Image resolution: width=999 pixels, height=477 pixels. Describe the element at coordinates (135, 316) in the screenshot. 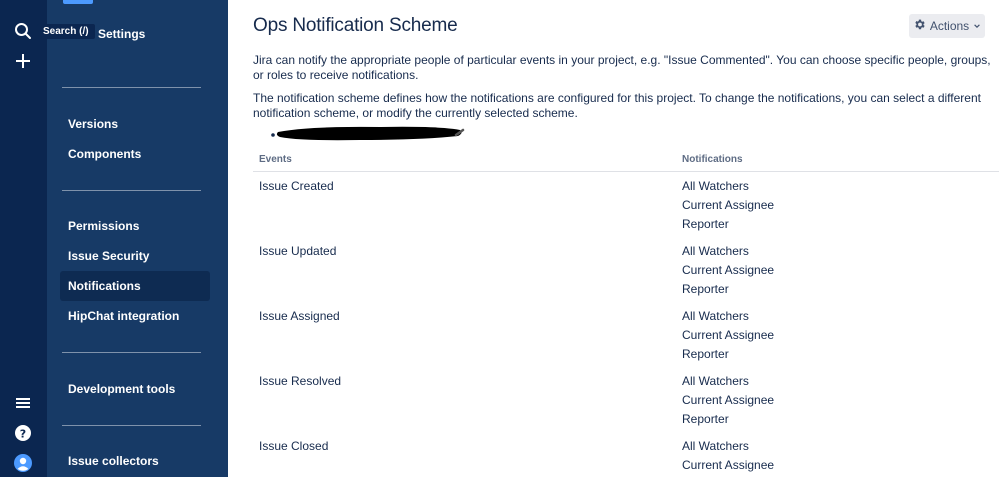

I see `sidebar-item-hipchat-integration: HipChat integration` at that location.